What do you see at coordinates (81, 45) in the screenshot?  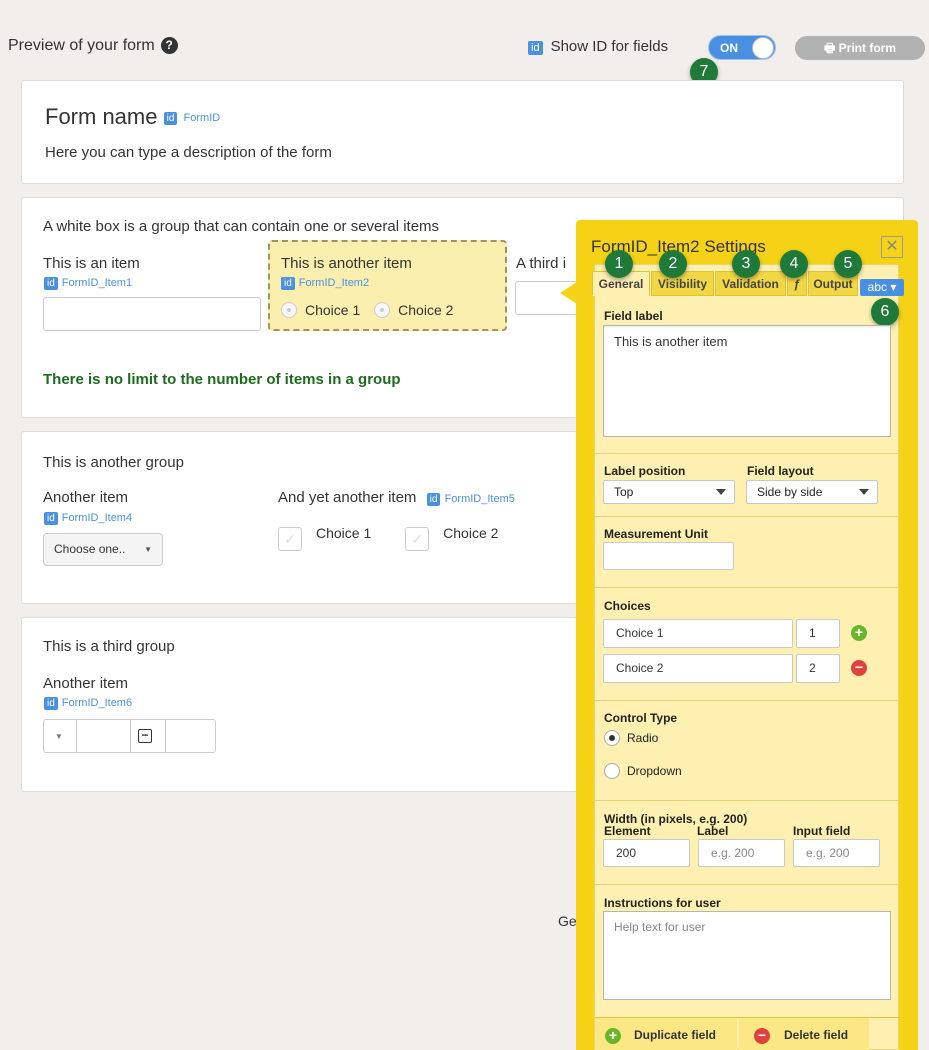 I see `page-title-text: Preview of your form` at bounding box center [81, 45].